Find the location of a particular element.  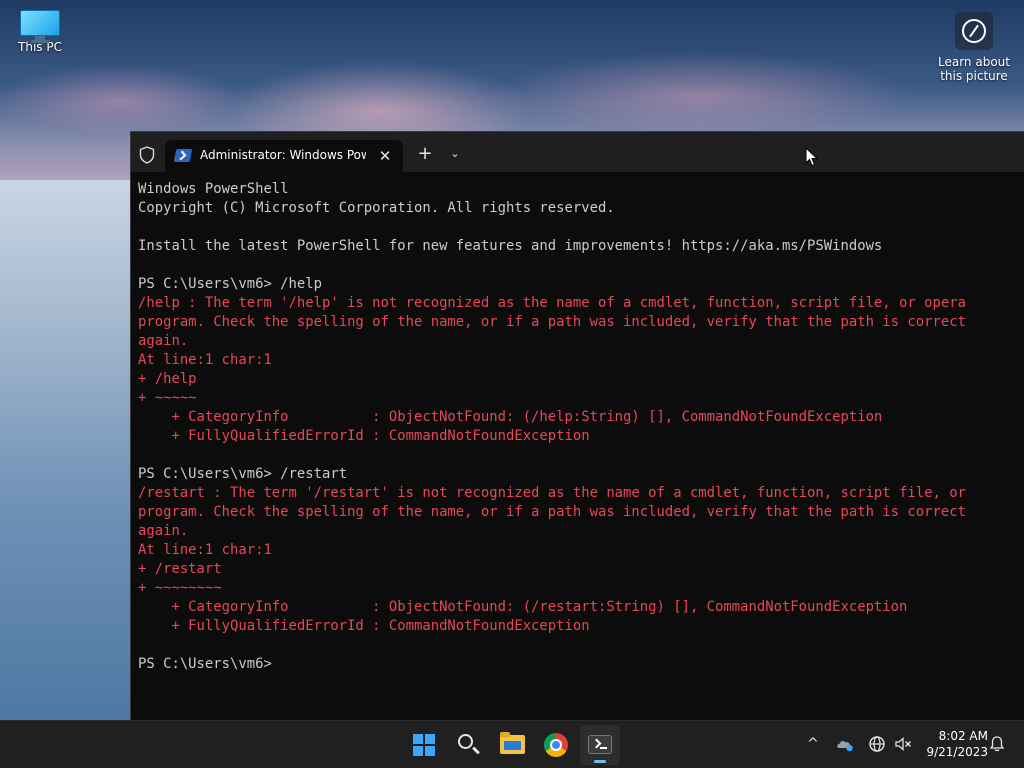

desktop-icon-learn-about-picture: Learn about this picture is located at coordinates (974, 46).